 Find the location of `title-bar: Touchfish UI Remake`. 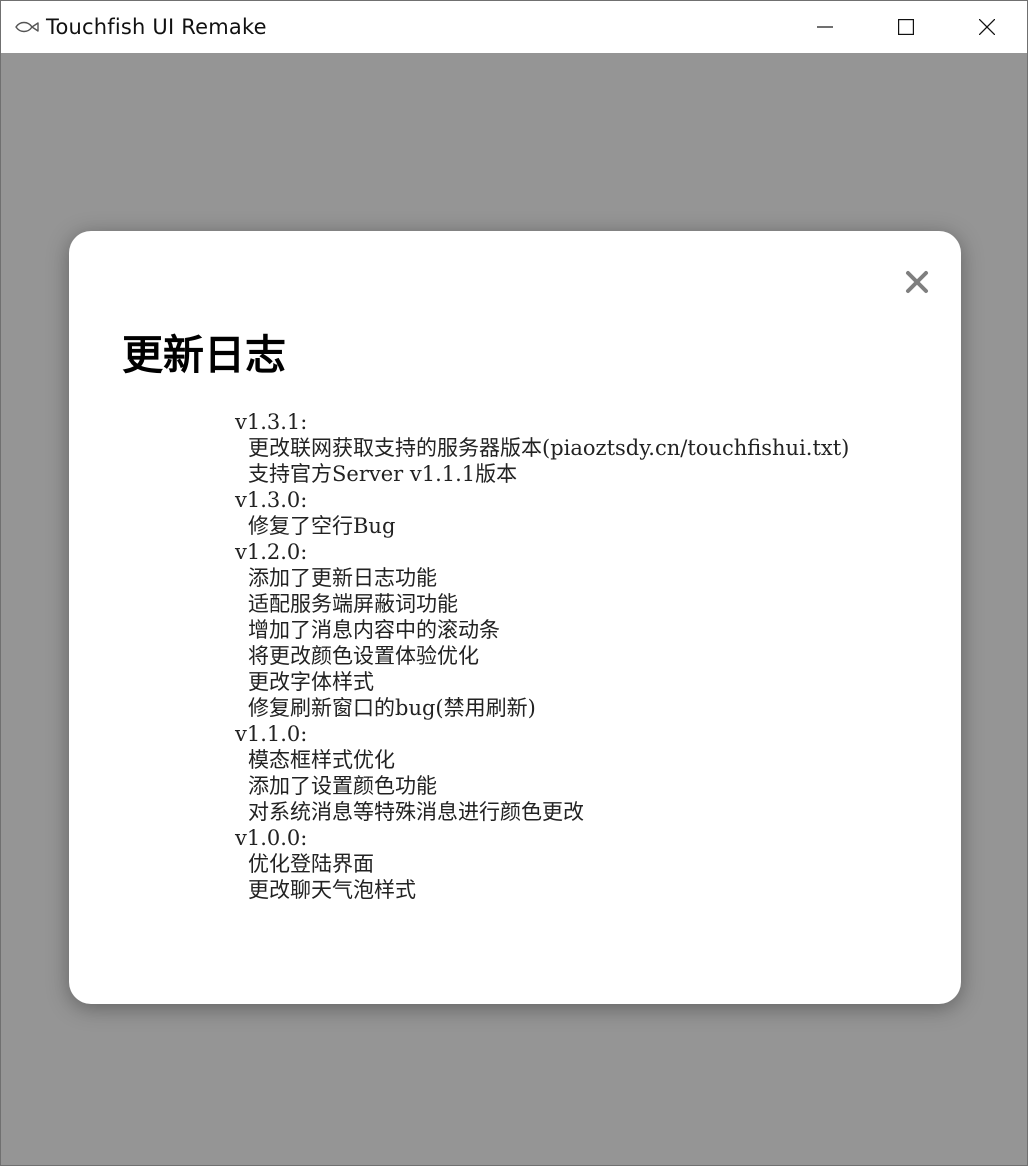

title-bar: Touchfish UI Remake is located at coordinates (514, 27).